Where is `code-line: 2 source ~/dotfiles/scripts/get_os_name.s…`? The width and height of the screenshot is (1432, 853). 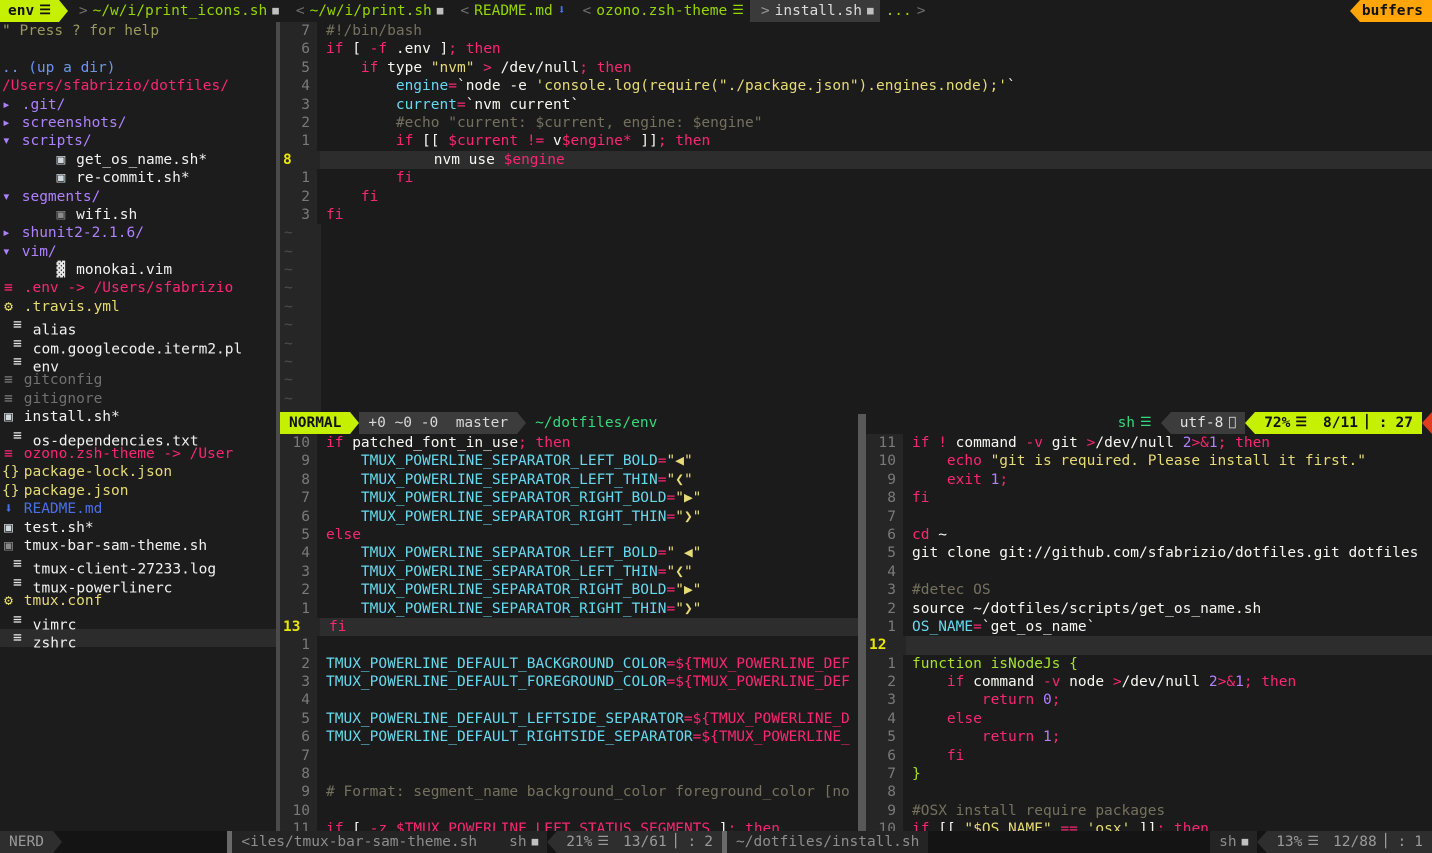 code-line: 2 source ~/dotfiles/scripts/get_os_name.s… is located at coordinates (1149, 608).